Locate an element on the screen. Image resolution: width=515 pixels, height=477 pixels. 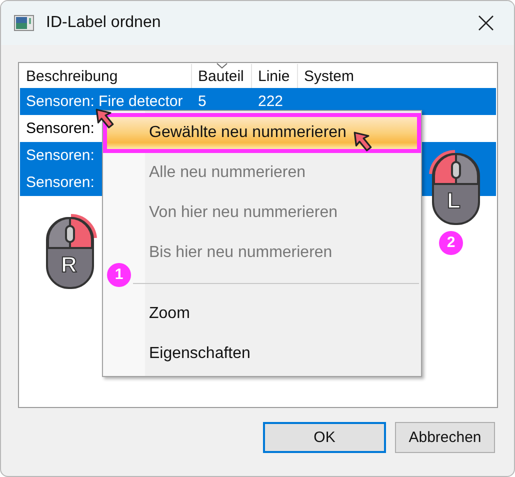
step-badge: 2 is located at coordinates (451, 243).